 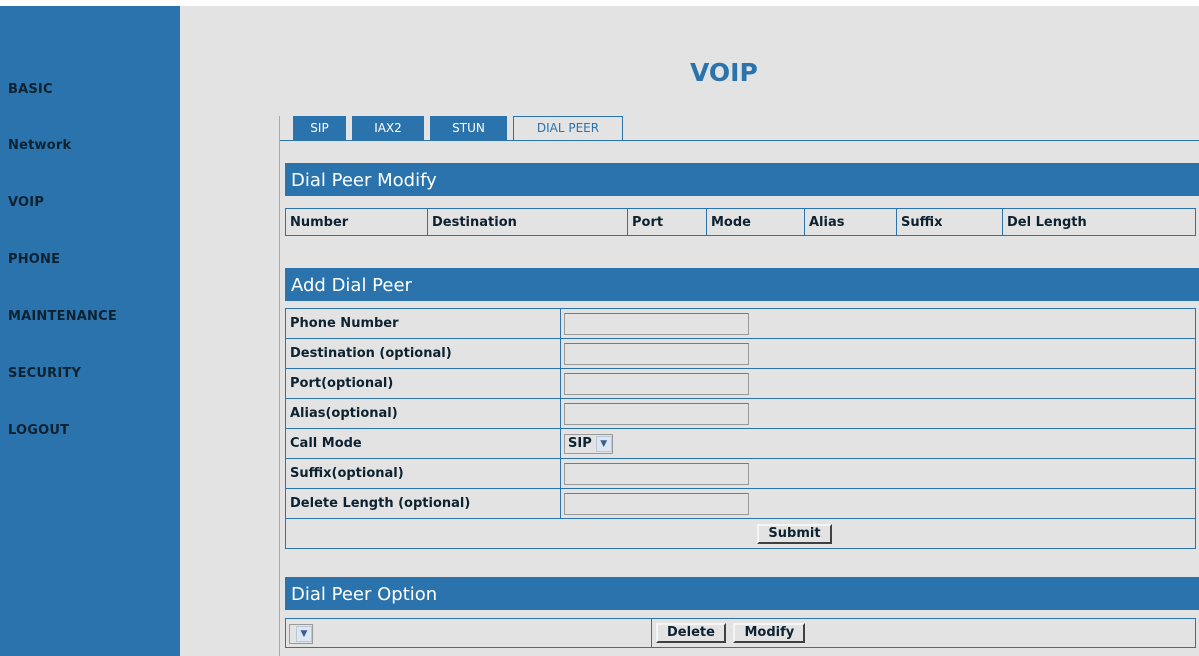 I want to click on suffix-input, so click(x=656, y=473).